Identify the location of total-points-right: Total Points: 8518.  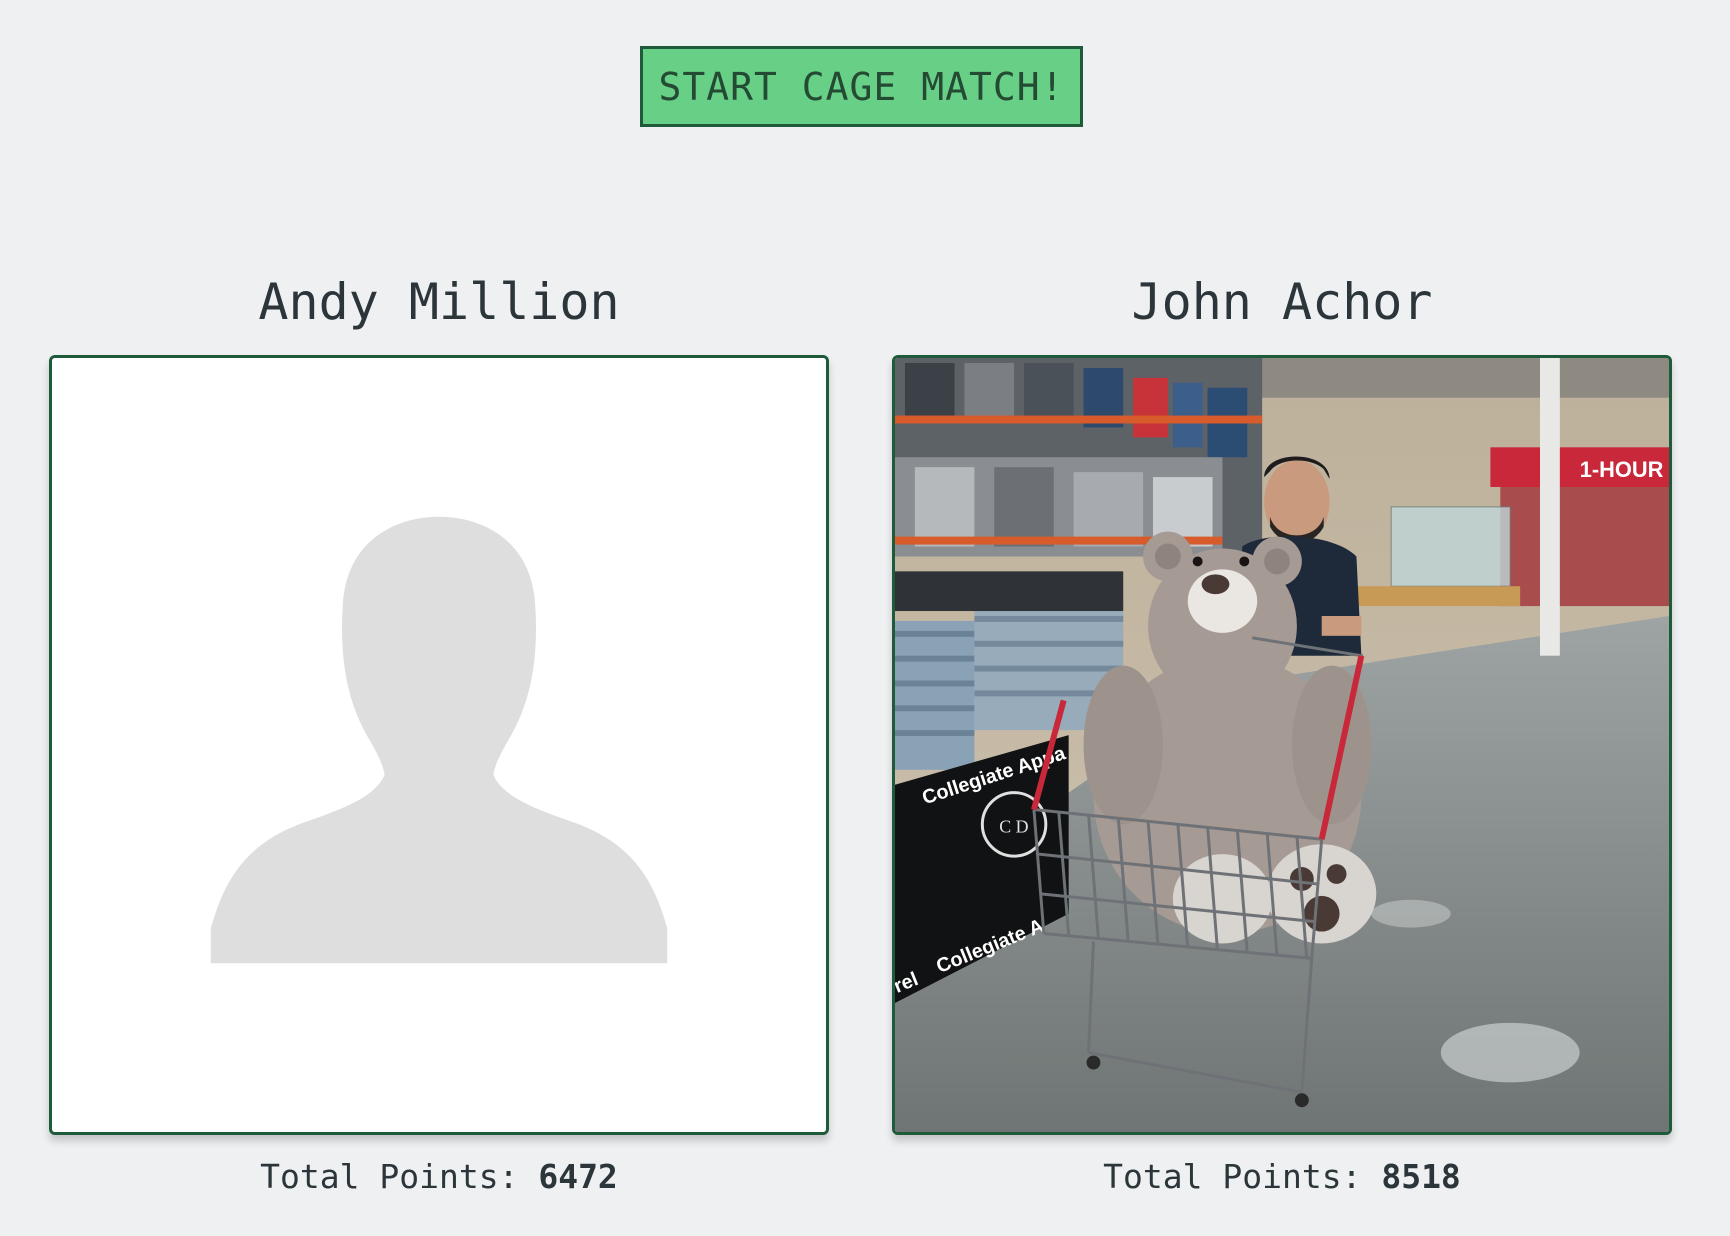
(1282, 1177).